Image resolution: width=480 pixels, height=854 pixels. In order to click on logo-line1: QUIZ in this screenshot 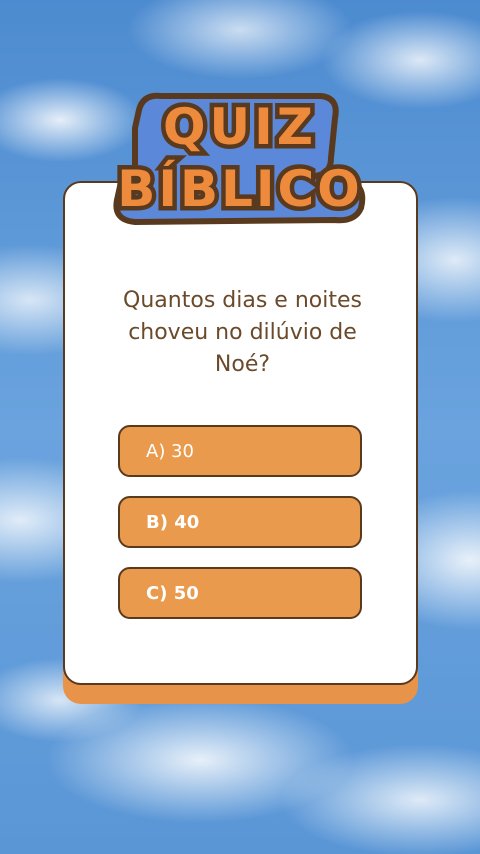, I will do `click(240, 127)`.